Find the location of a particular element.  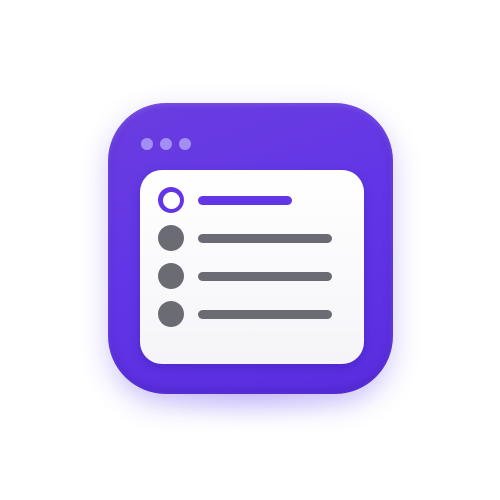

window-controls is located at coordinates (166, 144).